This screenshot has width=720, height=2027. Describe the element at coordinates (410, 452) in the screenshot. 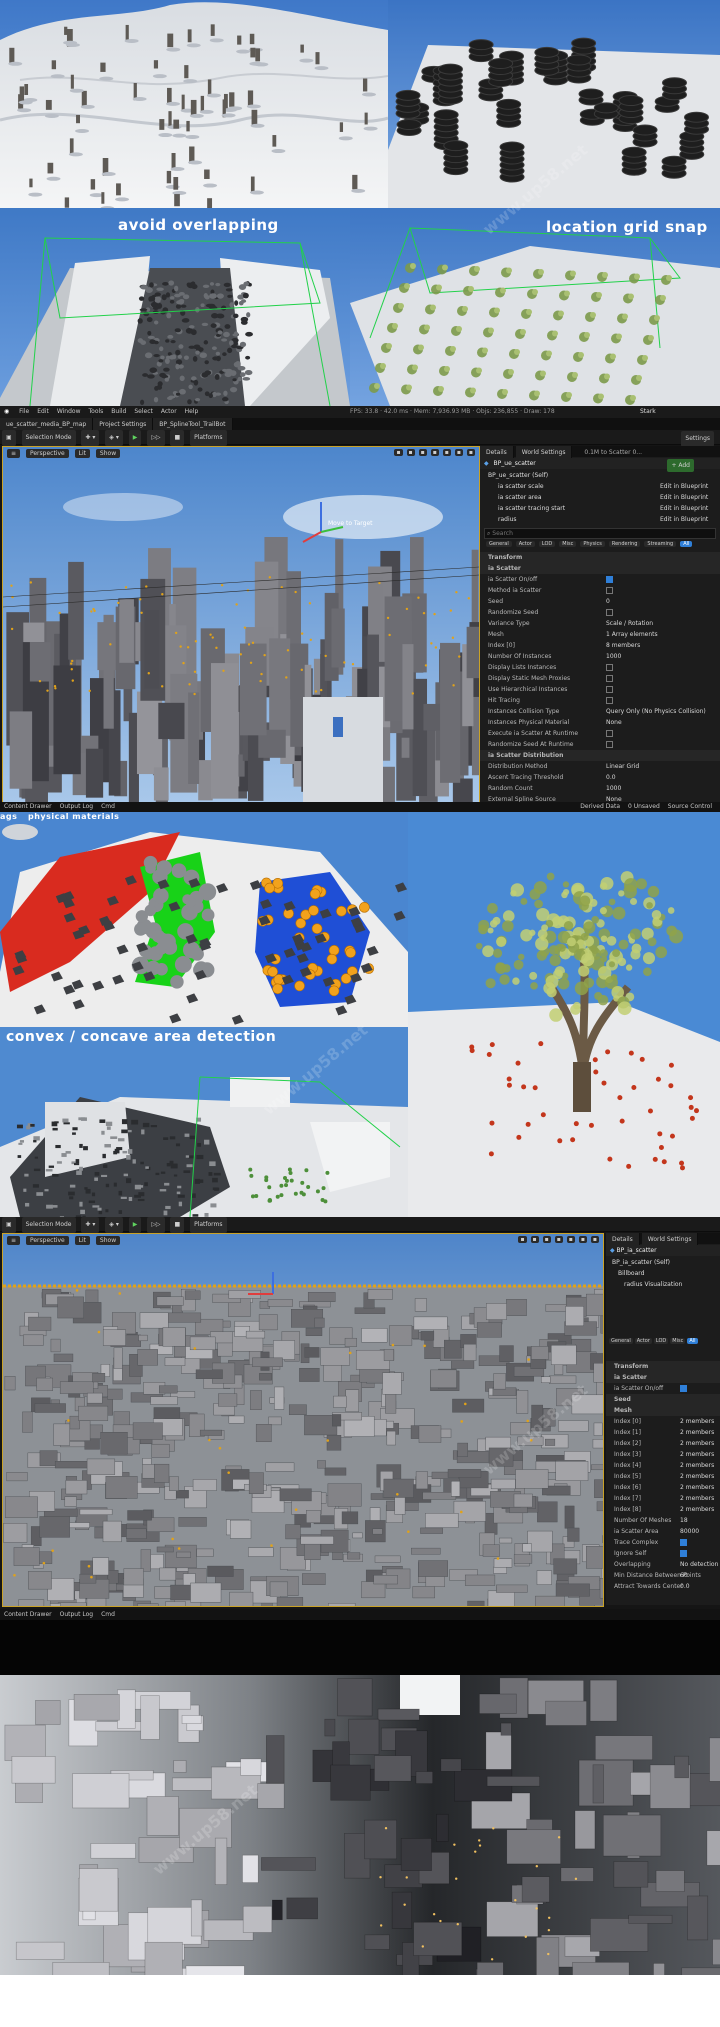

I see `rotate-tool-icon: ▪` at that location.